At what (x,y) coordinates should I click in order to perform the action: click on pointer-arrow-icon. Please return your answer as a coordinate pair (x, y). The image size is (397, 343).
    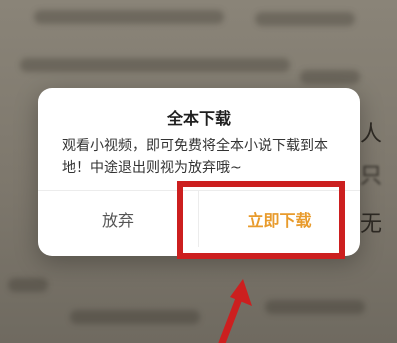
    Looking at the image, I should click on (235, 311).